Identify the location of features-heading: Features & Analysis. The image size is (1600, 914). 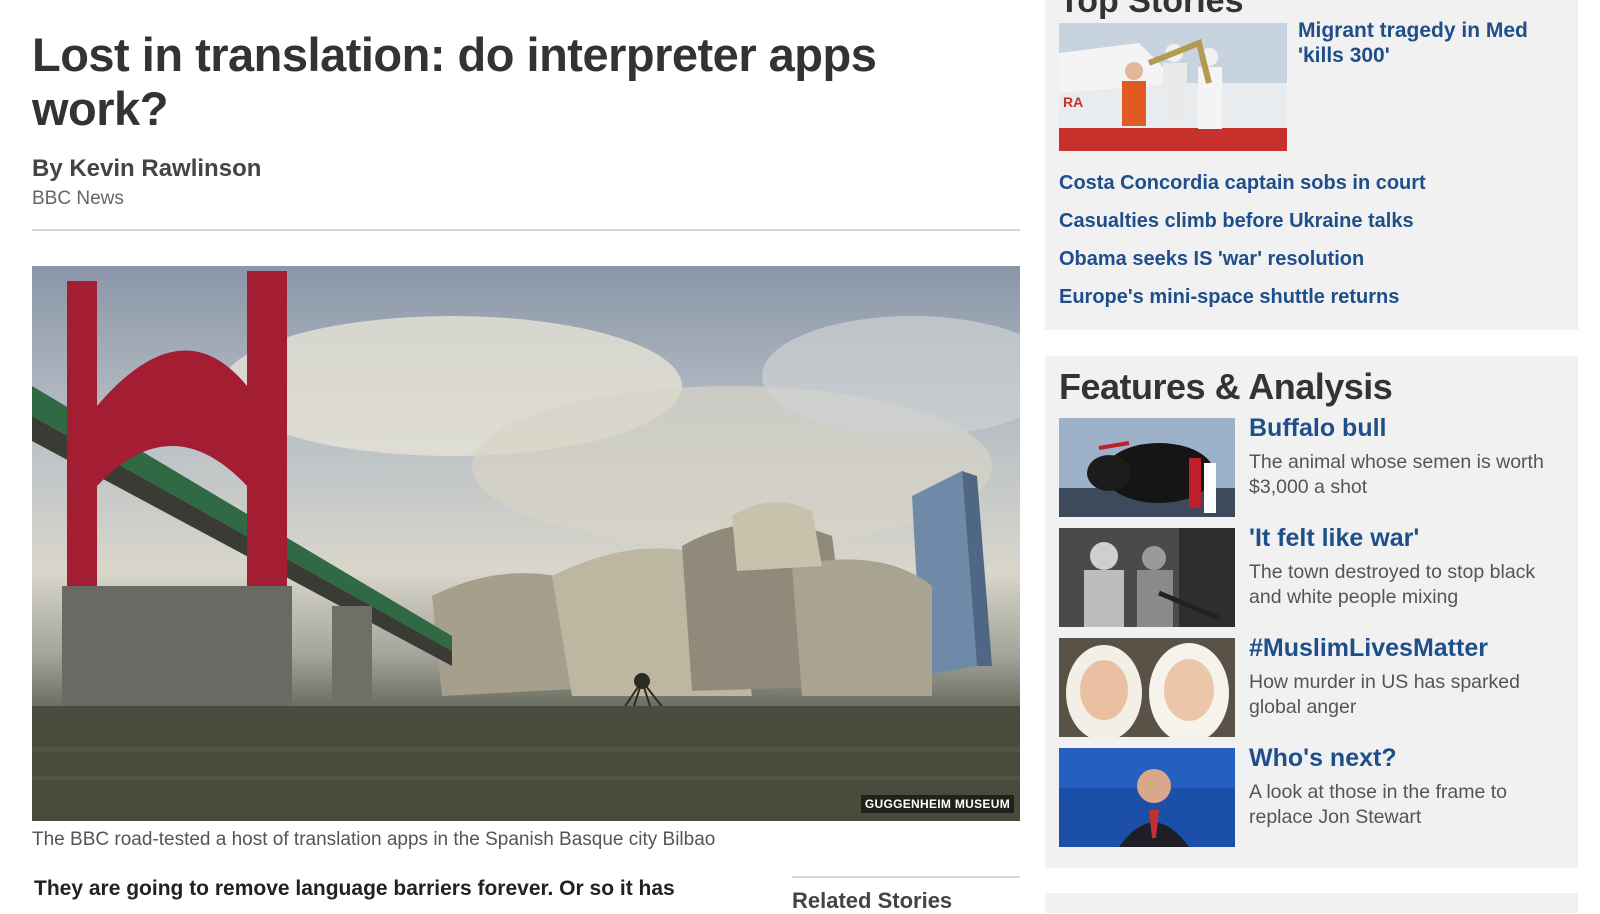
(1226, 386).